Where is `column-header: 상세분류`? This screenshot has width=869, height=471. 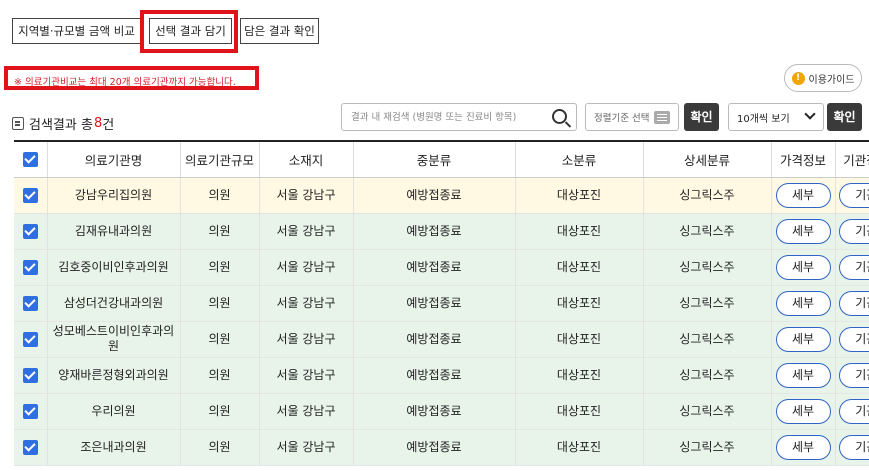 column-header: 상세분류 is located at coordinates (707, 159).